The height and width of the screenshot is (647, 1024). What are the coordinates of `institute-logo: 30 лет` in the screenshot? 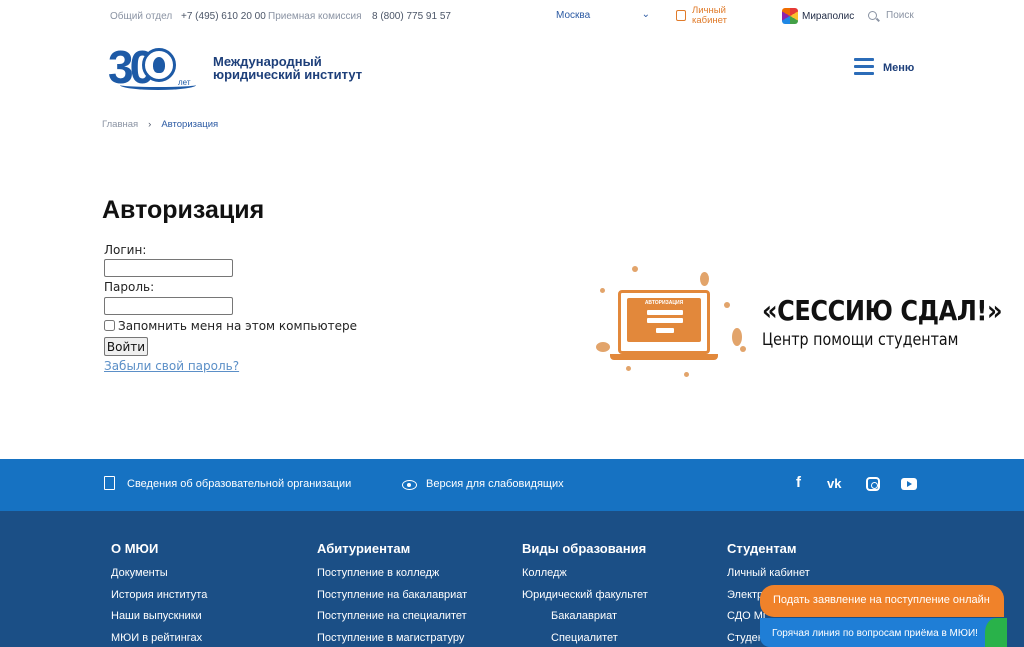 It's located at (154, 67).